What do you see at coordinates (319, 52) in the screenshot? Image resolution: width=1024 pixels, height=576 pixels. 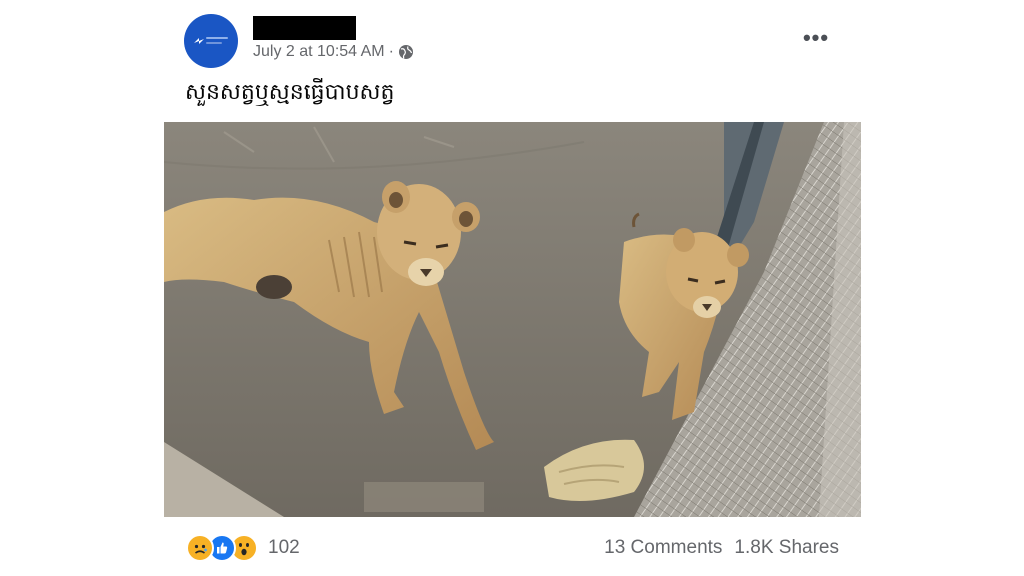 I see `post-timestamp: July 2 at 10:54 AM` at bounding box center [319, 52].